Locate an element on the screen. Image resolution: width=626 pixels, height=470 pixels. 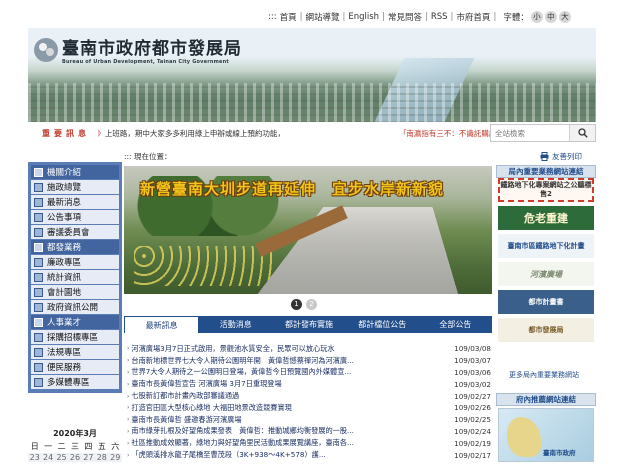
tab-events: 活動消息 is located at coordinates (235, 324).